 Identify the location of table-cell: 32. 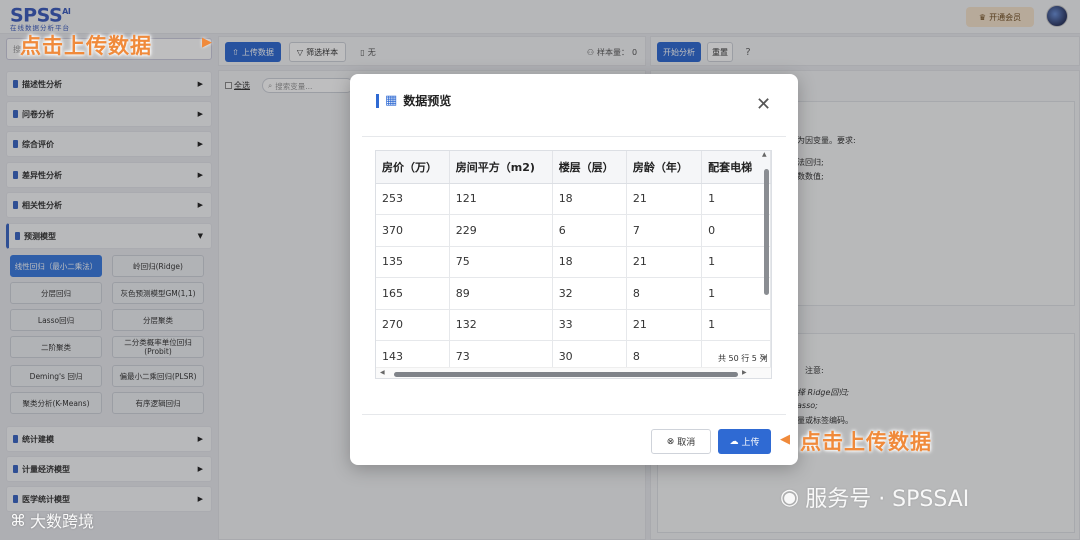
(589, 293).